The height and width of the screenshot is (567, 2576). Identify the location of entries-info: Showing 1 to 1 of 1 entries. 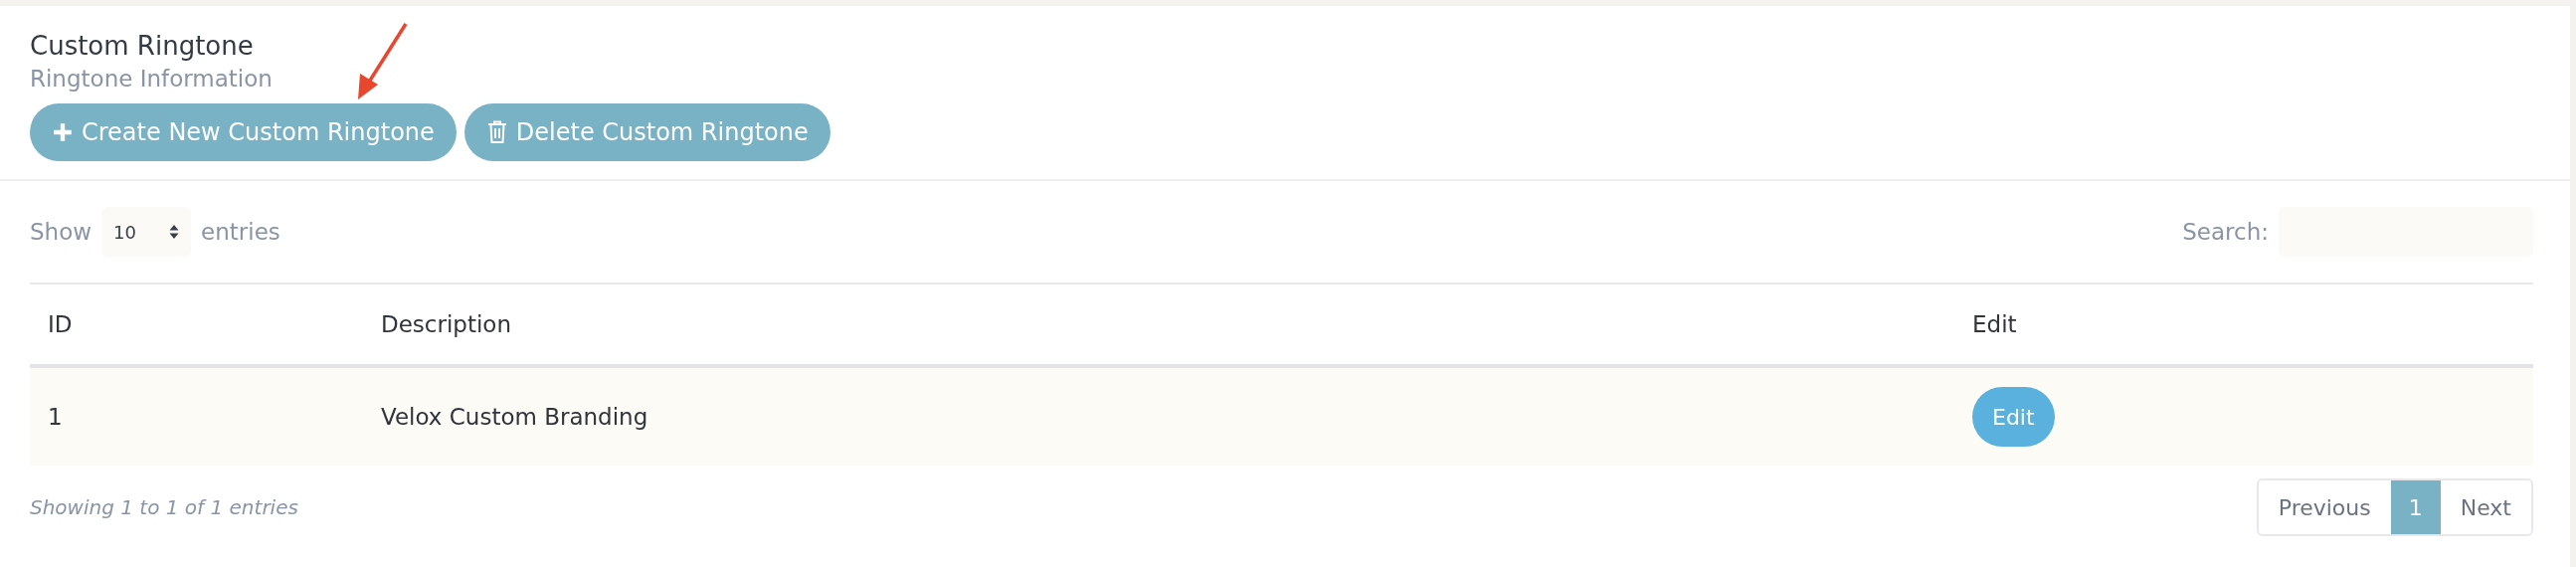
(164, 507).